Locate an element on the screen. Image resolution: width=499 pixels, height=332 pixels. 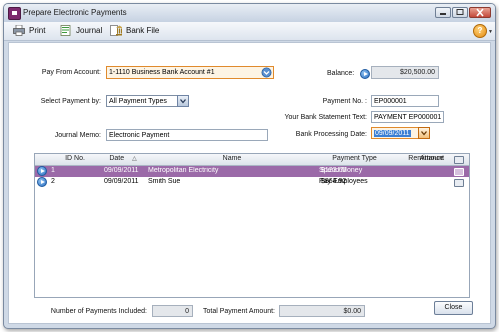
col-date: Date △ is located at coordinates (123, 158).